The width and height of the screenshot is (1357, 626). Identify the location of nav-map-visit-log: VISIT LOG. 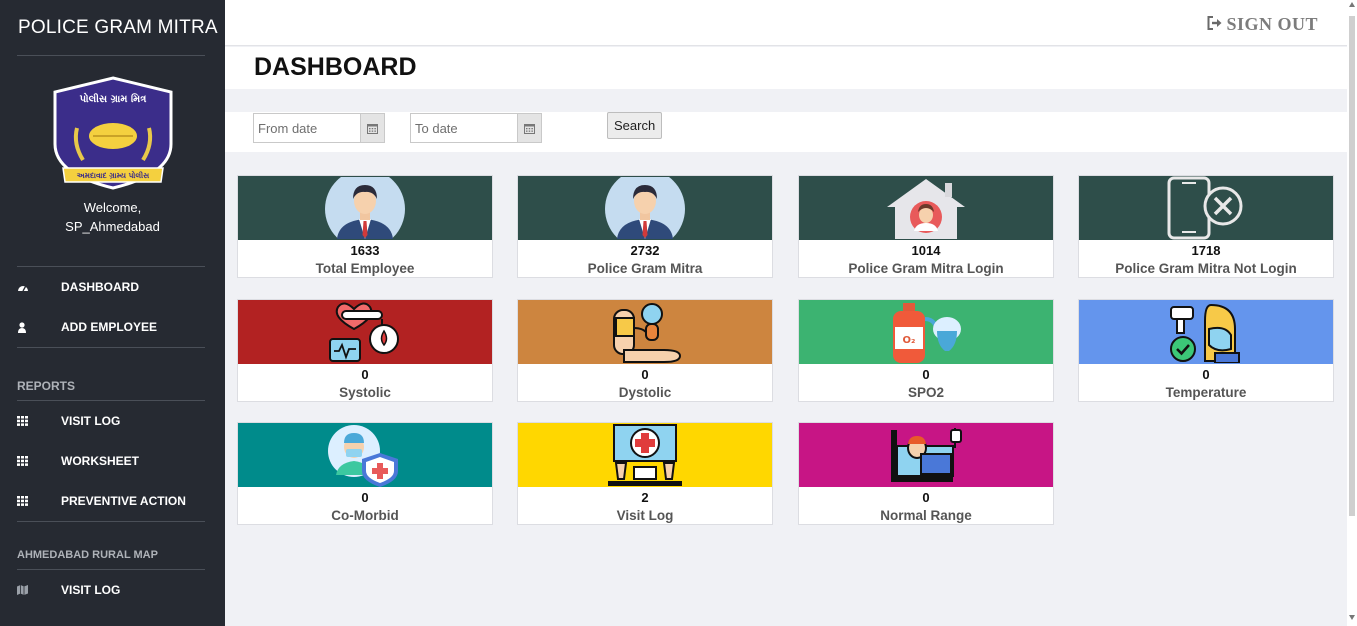
(112, 590).